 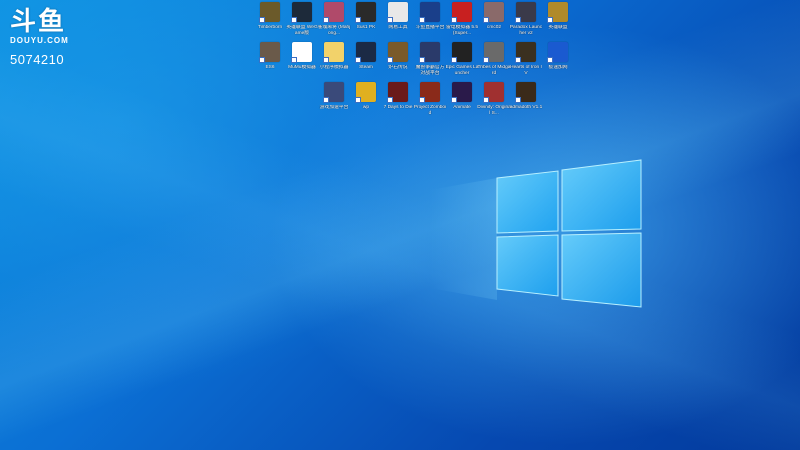 What do you see at coordinates (430, 102) in the screenshot?
I see `desktop-shortcut: Project Zomboid` at bounding box center [430, 102].